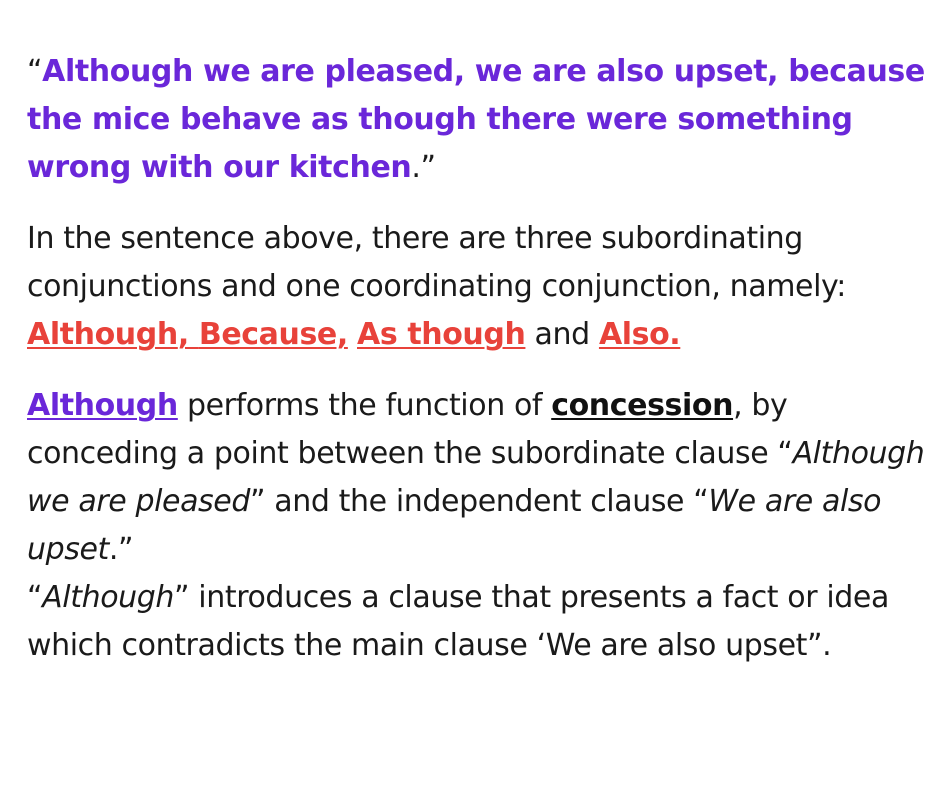 This screenshot has height=788, width=940. I want to click on conjunction-as-though-link: As though, so click(441, 334).